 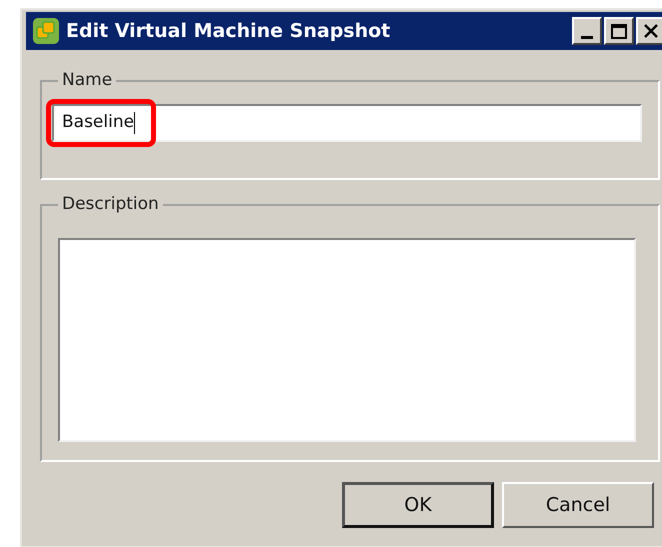 What do you see at coordinates (587, 31) in the screenshot?
I see `minimize-button` at bounding box center [587, 31].